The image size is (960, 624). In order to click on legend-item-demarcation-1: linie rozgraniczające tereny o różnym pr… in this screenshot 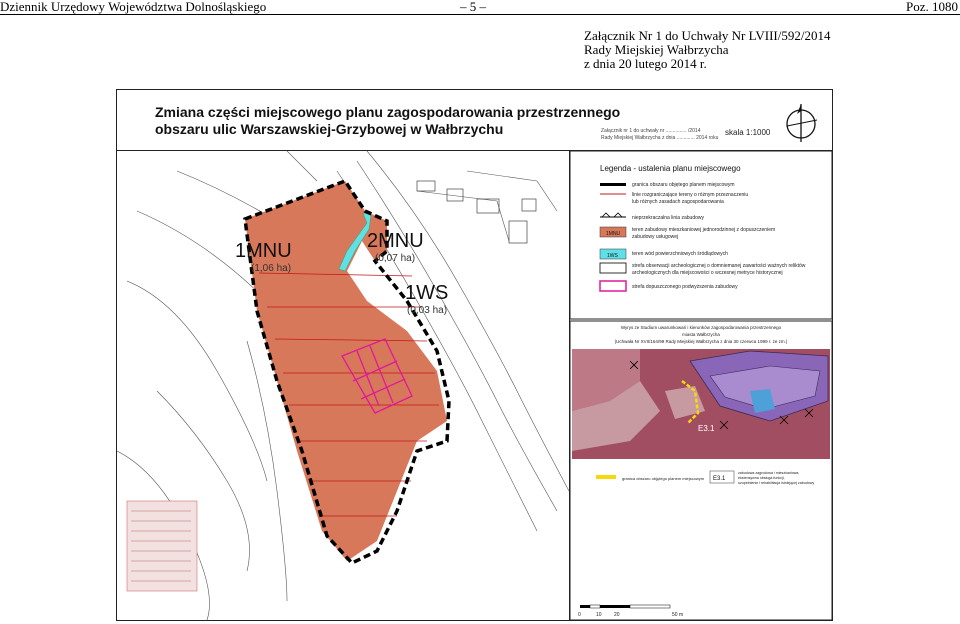, I will do `click(690, 195)`.